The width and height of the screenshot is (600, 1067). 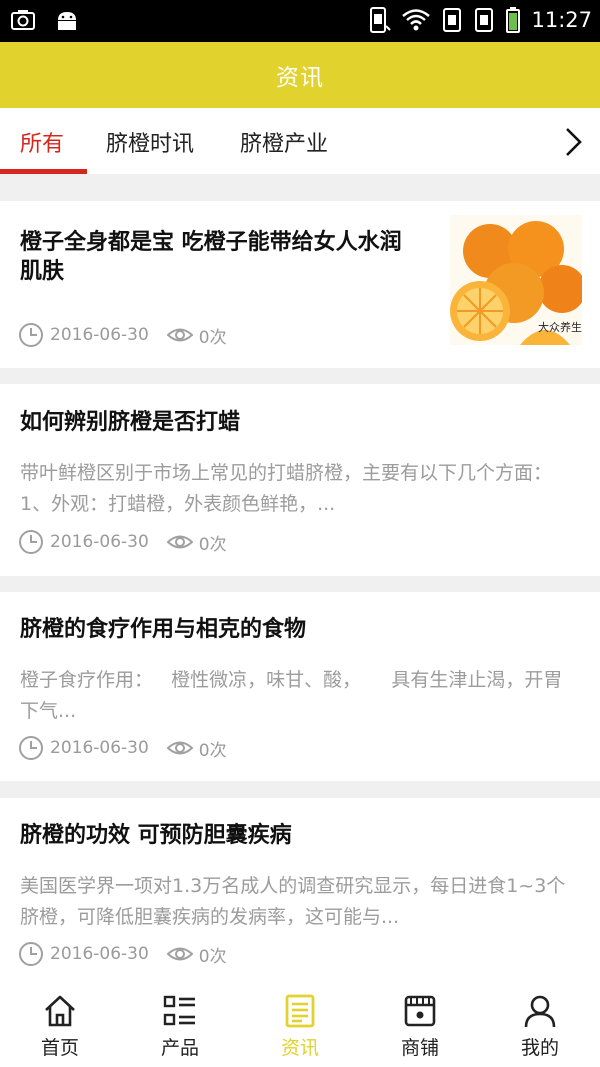 I want to click on active-tab-indicator, so click(x=43, y=171).